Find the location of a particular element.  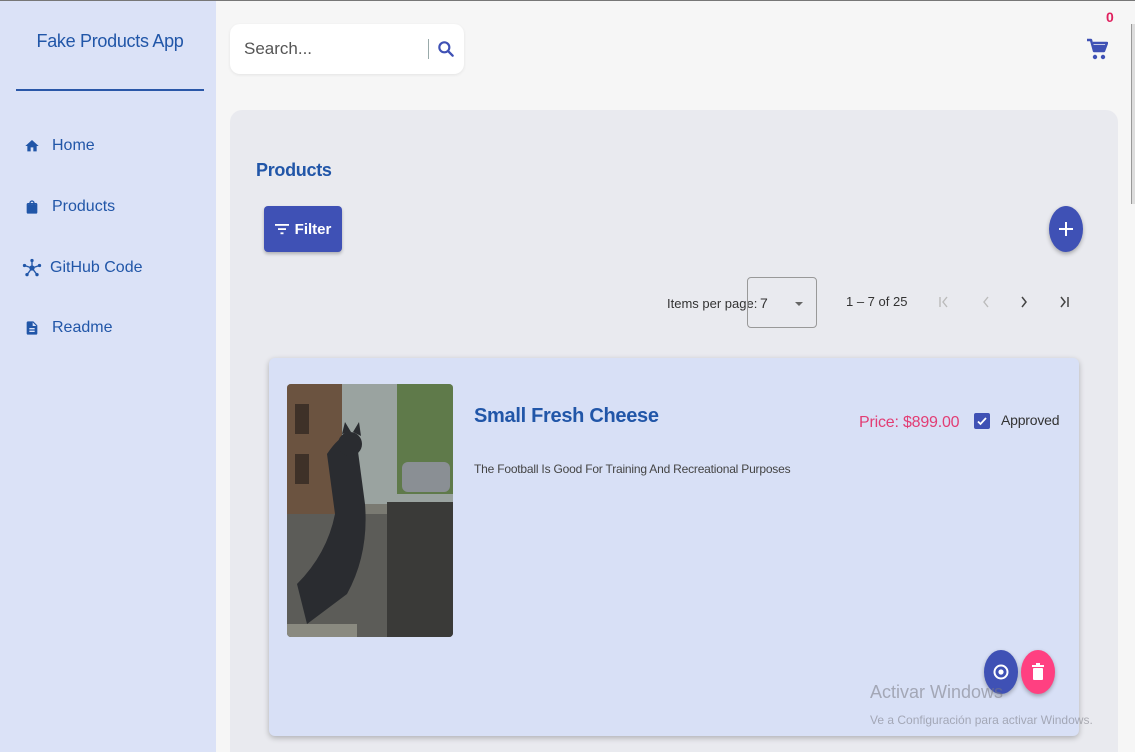

sidebar-item-home: Home is located at coordinates (59, 146).